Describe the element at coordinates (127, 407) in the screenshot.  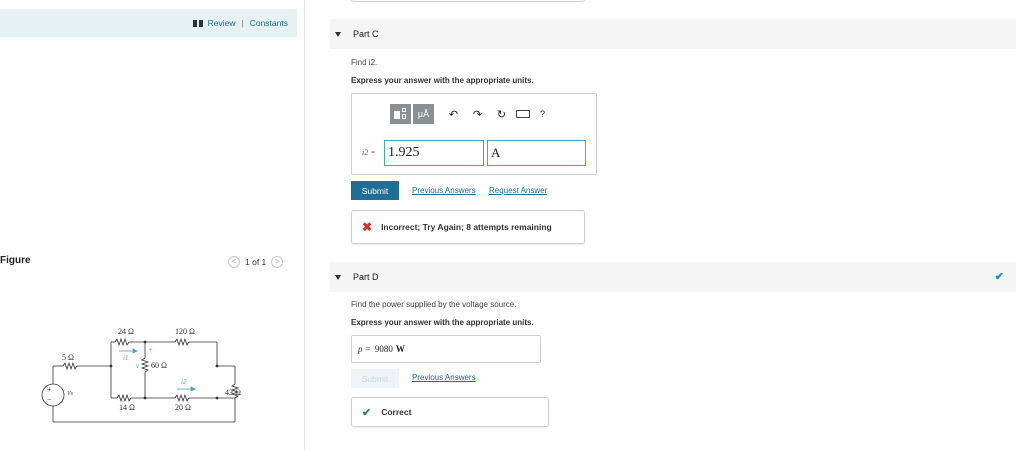
I see `resistor-14-label: 14 Ω` at that location.